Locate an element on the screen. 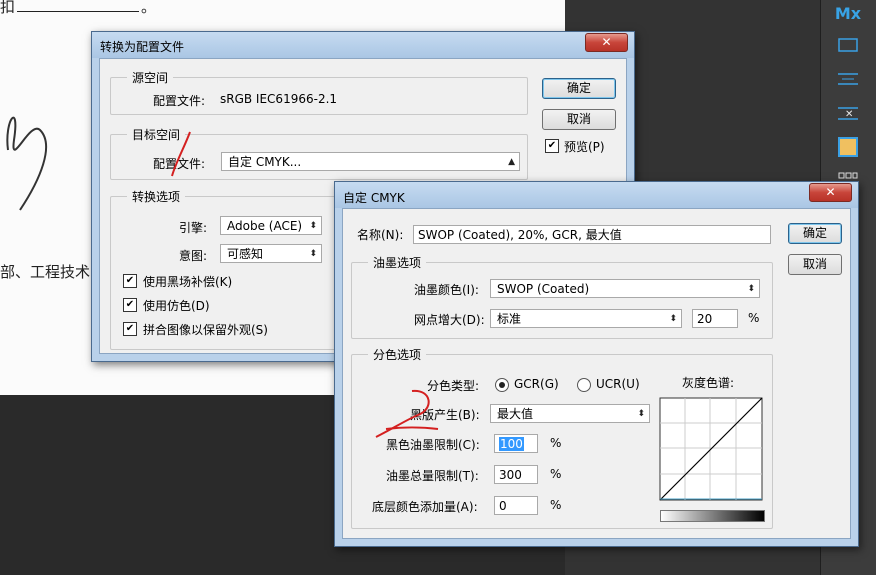 This screenshot has height=575, width=876. convert-dialog-title: 转换为配置文件 is located at coordinates (142, 47).